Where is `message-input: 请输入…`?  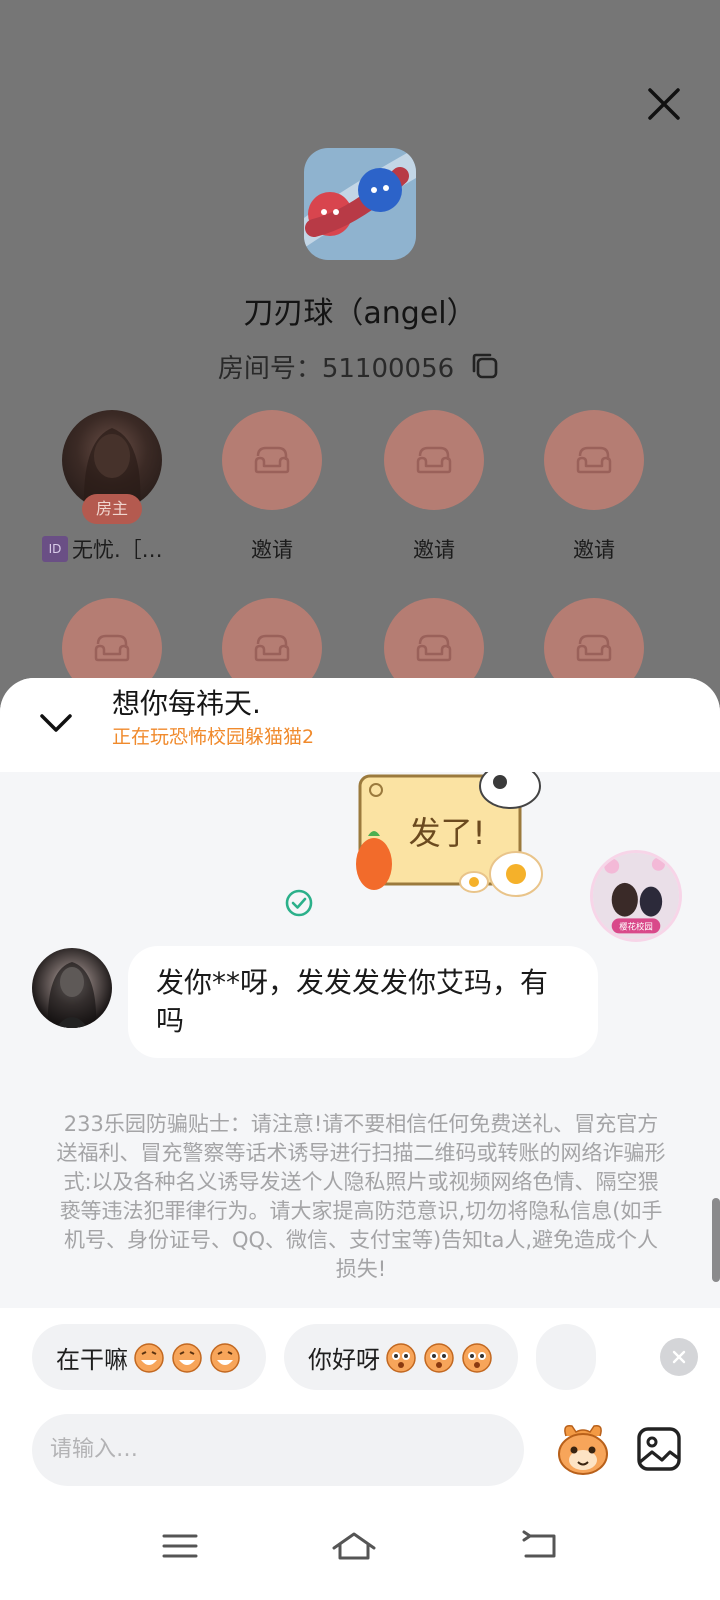
message-input: 请输入… is located at coordinates (278, 1450).